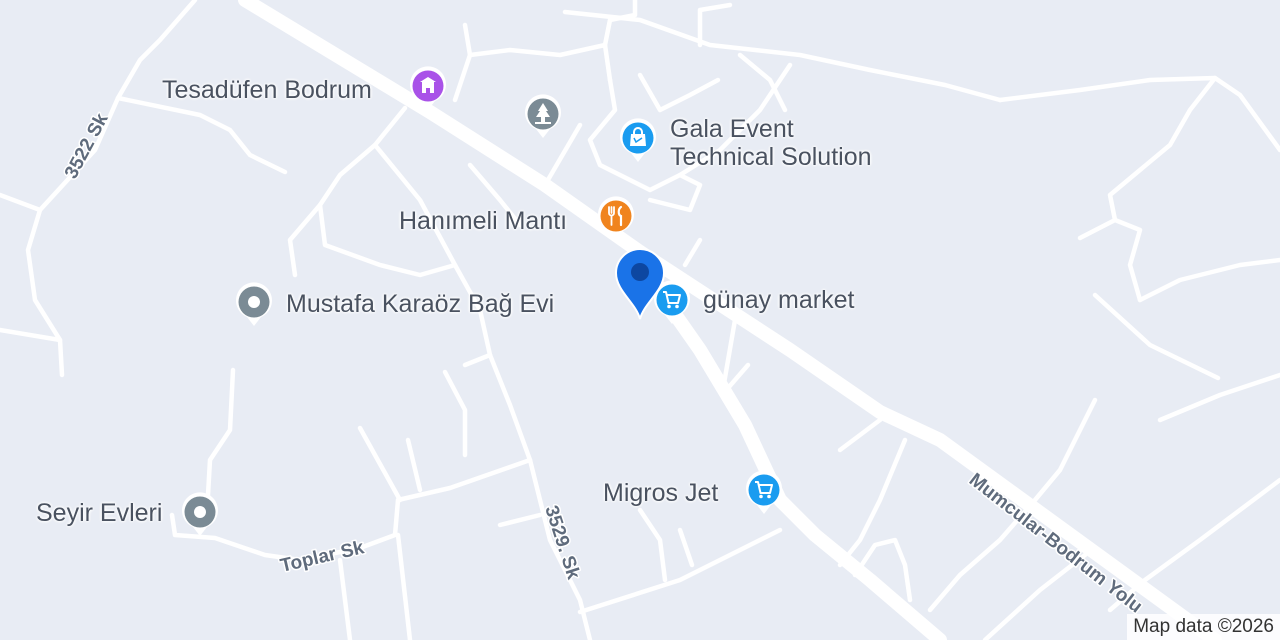  I want to click on poi-label-mustafa: Mustafa Karaöz Bağ Evi, so click(420, 304).